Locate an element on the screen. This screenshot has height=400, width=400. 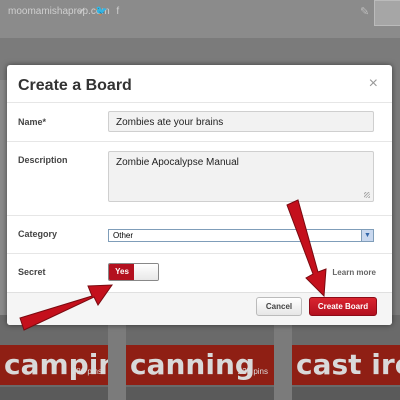
twitter-icon: 🐦 is located at coordinates (102, 11).